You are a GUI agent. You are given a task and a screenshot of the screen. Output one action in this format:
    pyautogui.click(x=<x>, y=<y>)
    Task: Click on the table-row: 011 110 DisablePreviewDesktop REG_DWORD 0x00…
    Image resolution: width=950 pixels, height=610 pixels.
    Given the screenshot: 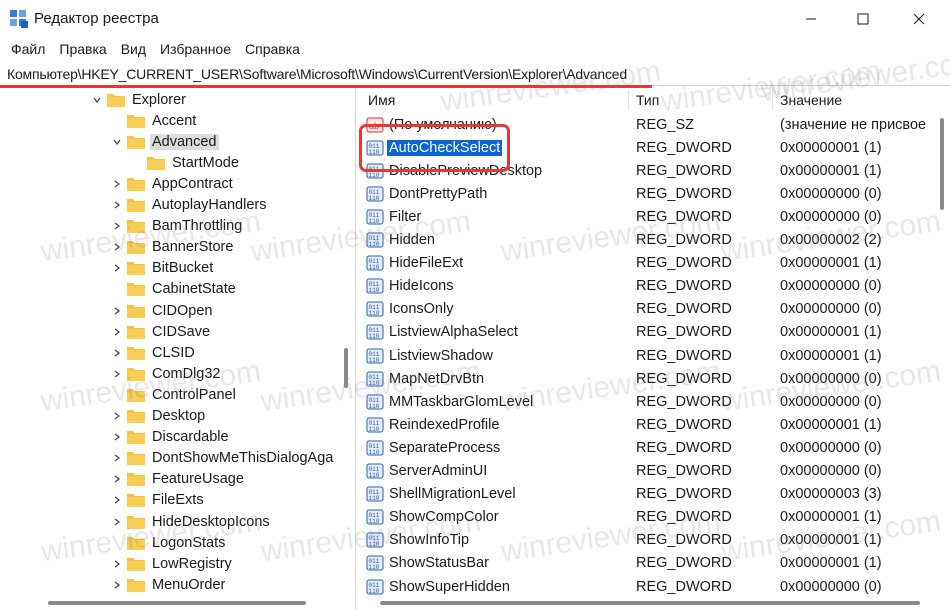 What is the action you would take?
    pyautogui.click(x=647, y=170)
    